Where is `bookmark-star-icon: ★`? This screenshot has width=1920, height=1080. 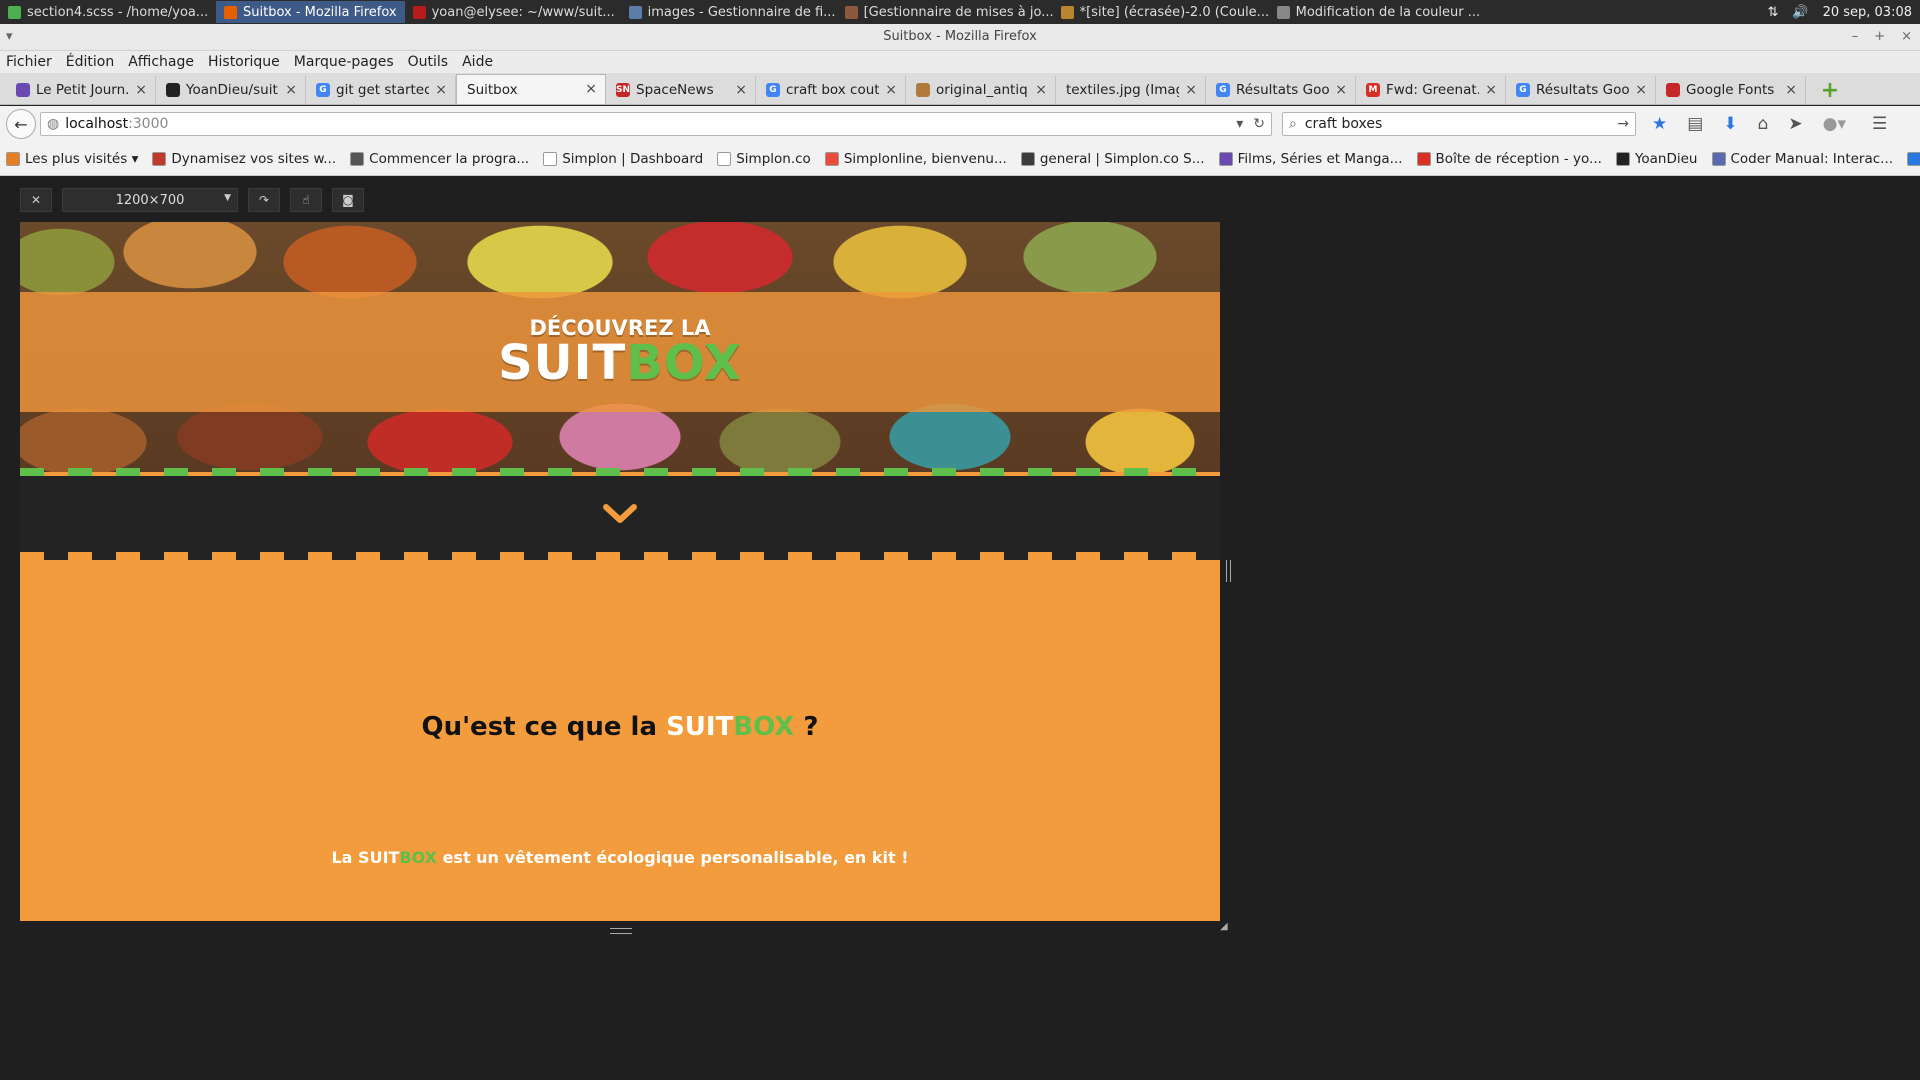
bookmark-star-icon: ★ is located at coordinates (1659, 124).